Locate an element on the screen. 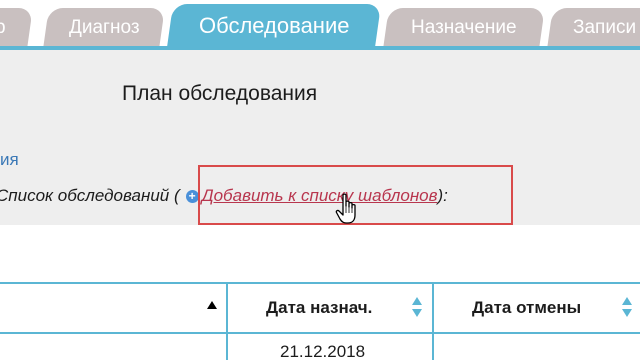 This screenshot has width=640, height=360. tab-bar: р Диагноз Обследование Назначение Записи is located at coordinates (320, 25).